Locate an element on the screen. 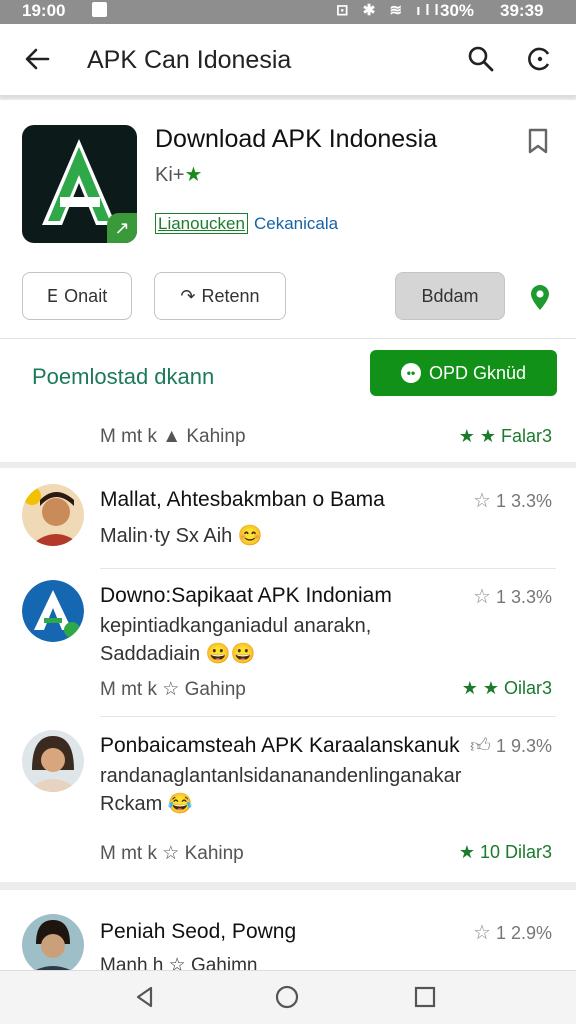 The height and width of the screenshot is (1024, 576). notification-icon is located at coordinates (99, 9).